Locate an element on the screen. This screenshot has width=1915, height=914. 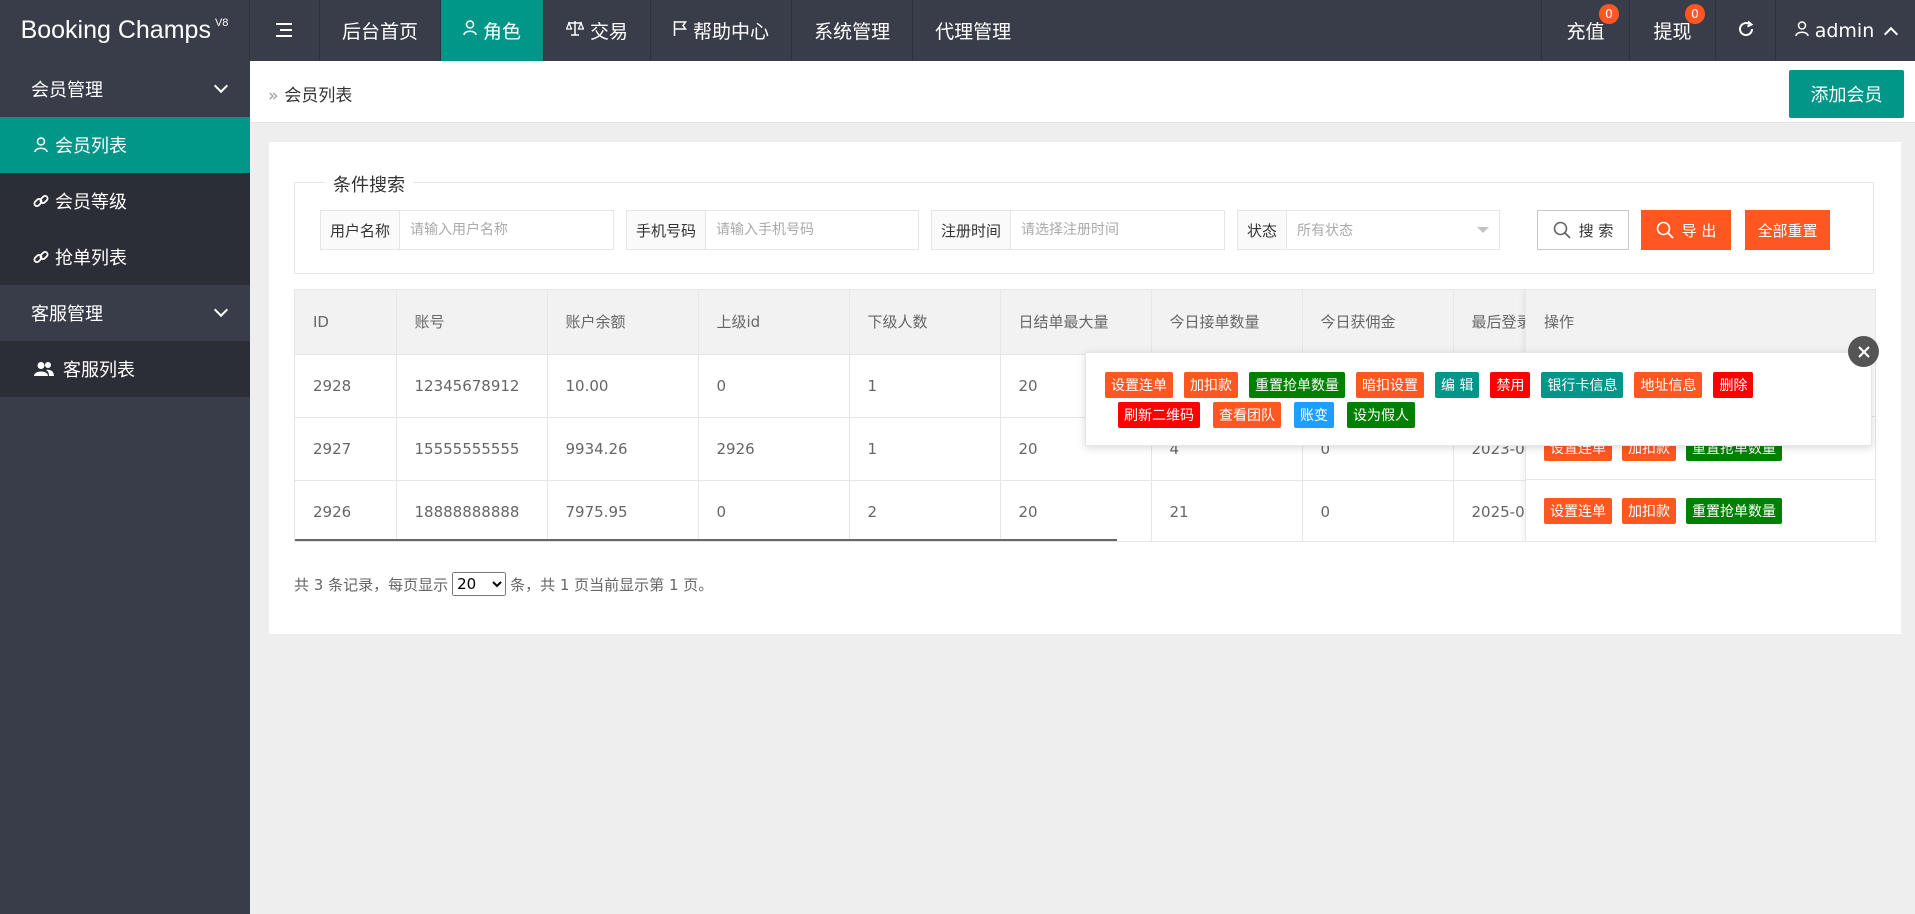
col-daily-max: 日结单最大量 is located at coordinates (1076, 322).